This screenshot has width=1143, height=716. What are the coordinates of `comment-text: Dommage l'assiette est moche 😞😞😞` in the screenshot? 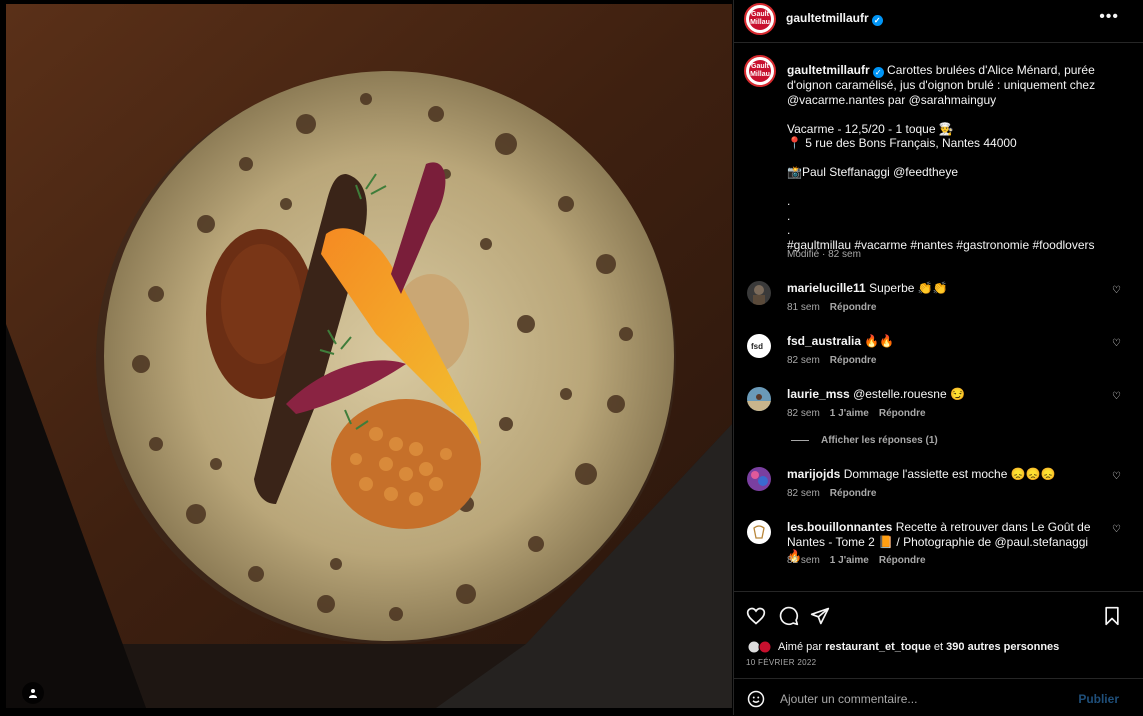 It's located at (949, 474).